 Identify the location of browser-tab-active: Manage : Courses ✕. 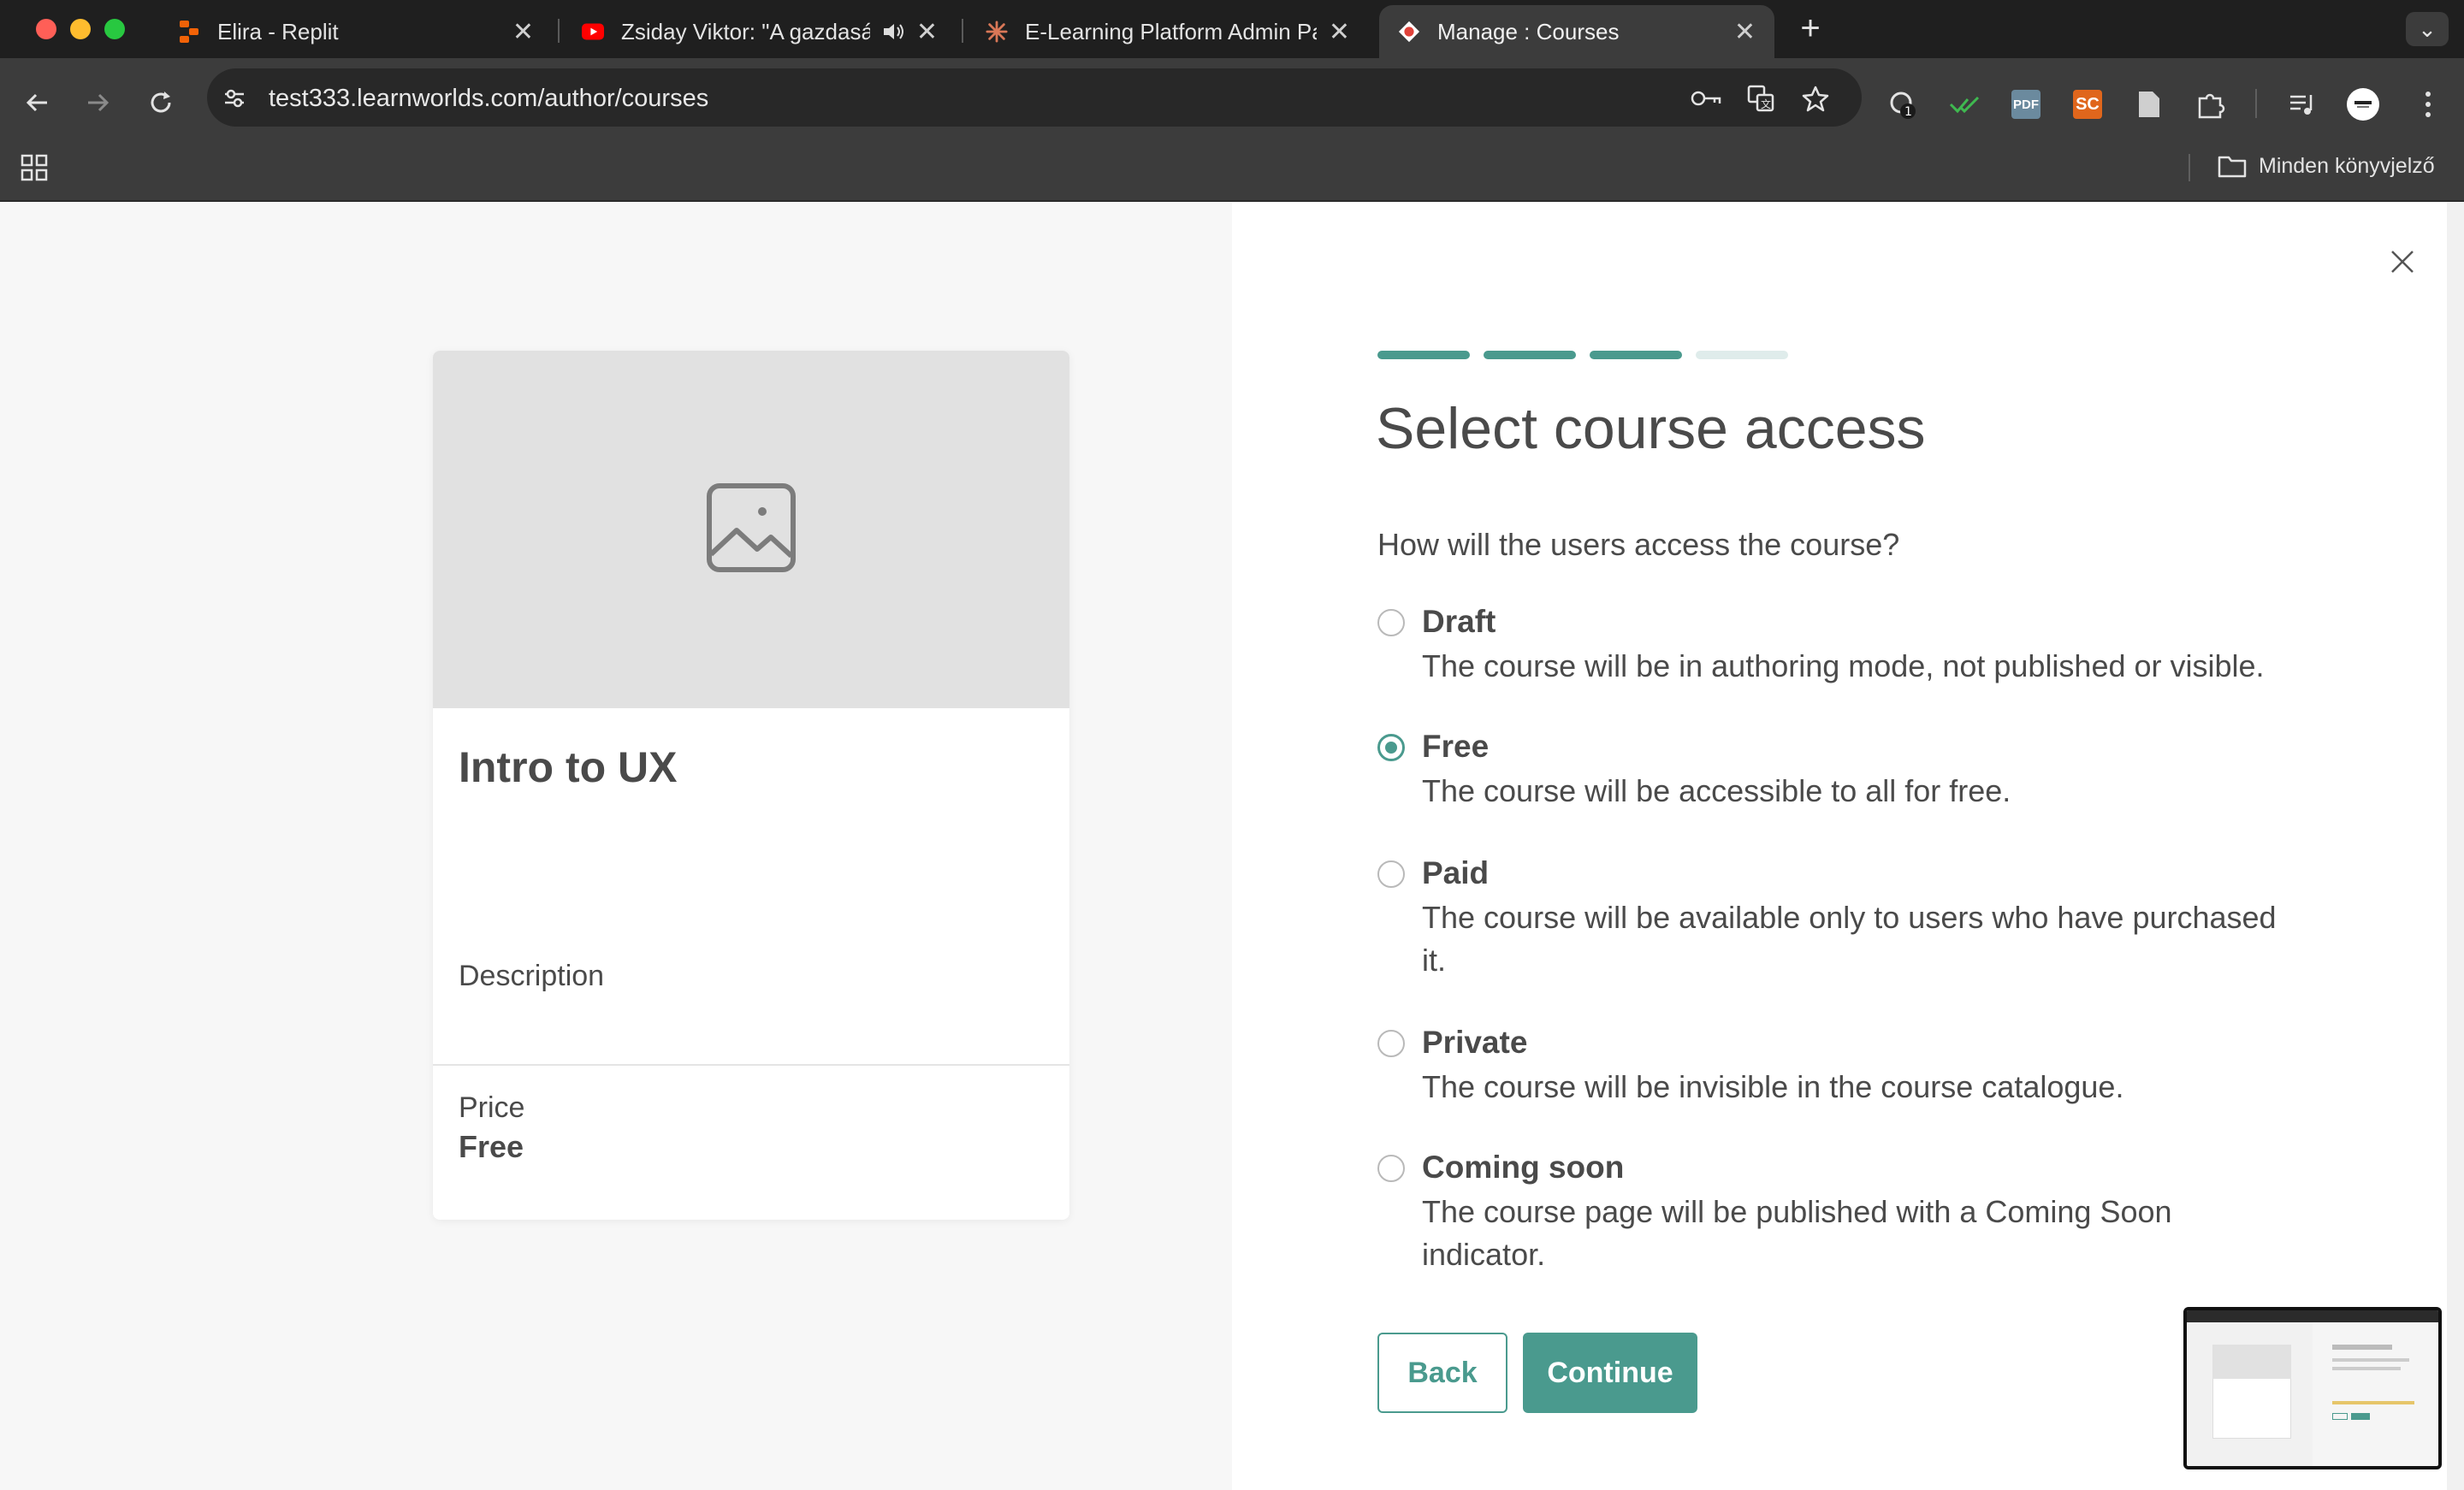
(1576, 31).